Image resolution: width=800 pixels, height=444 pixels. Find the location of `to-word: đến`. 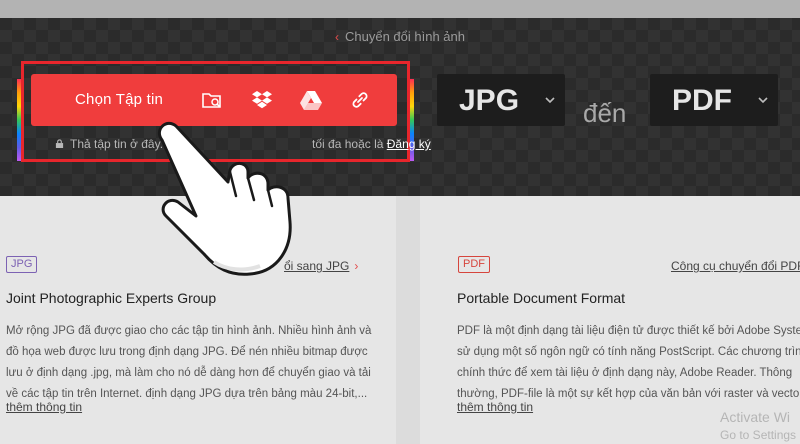

to-word: đến is located at coordinates (605, 113).